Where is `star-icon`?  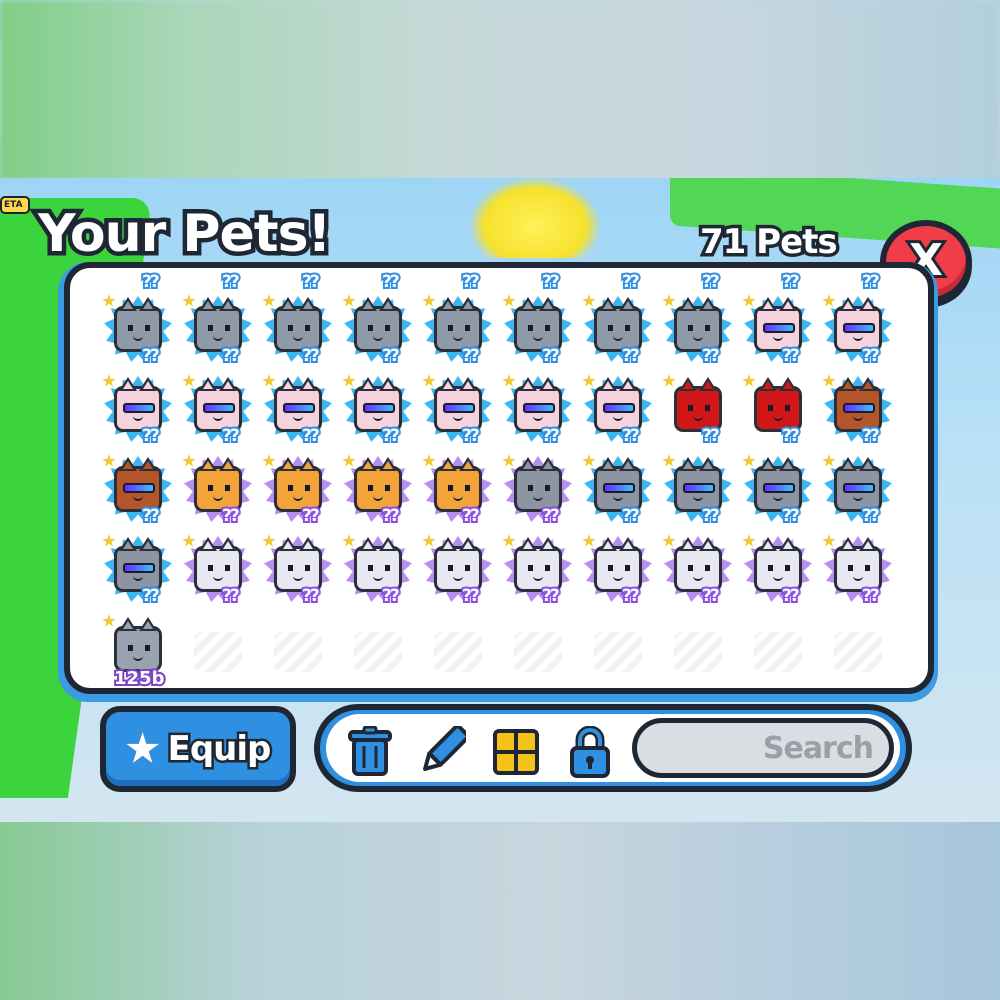
star-icon is located at coordinates (142, 747).